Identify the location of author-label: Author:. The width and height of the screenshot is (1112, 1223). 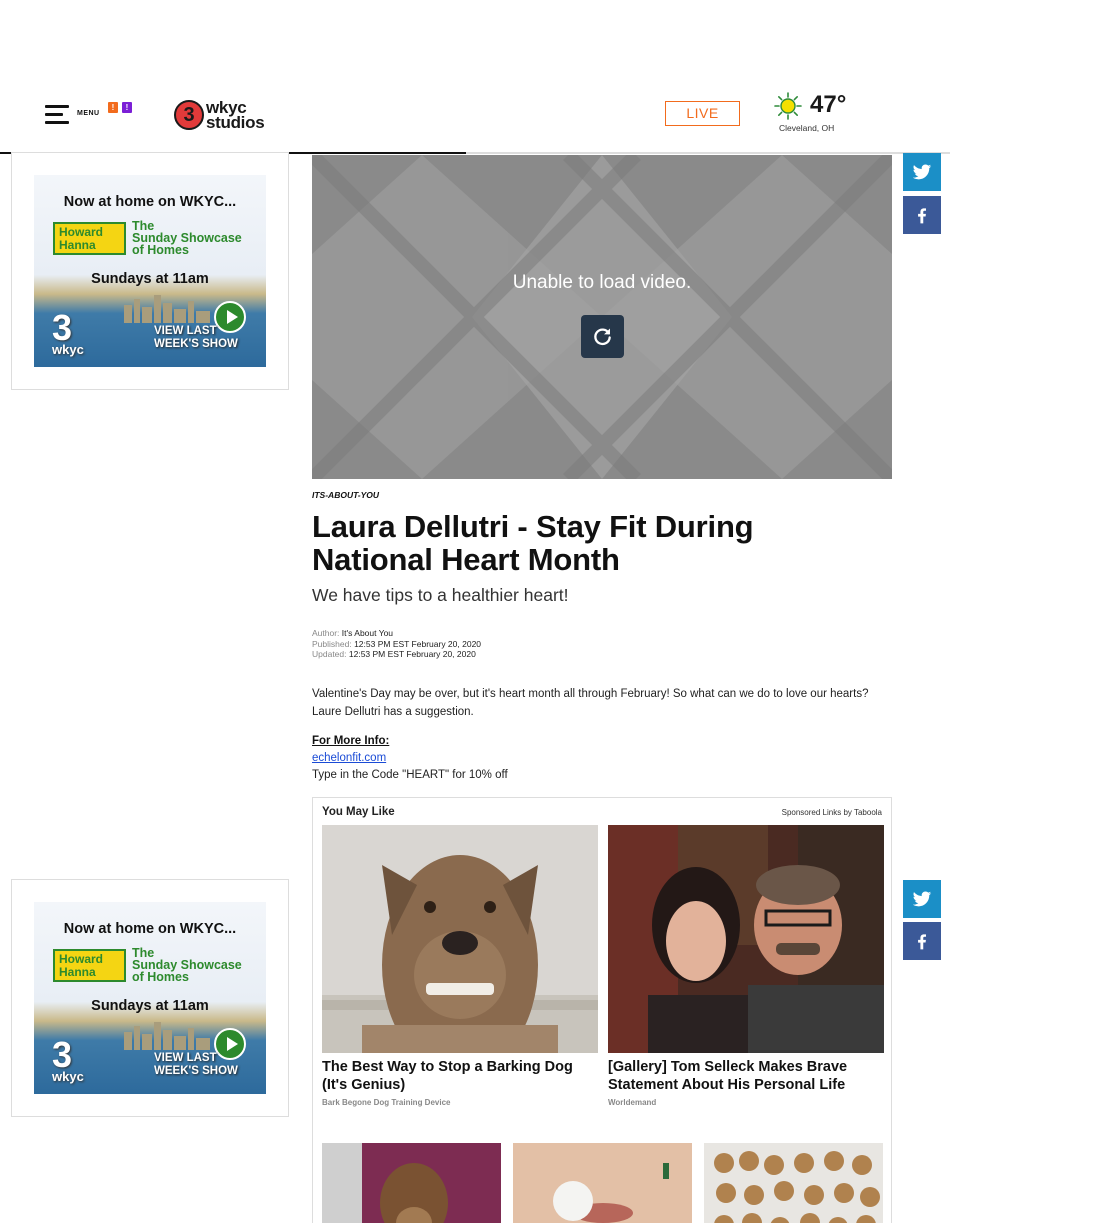
(326, 633).